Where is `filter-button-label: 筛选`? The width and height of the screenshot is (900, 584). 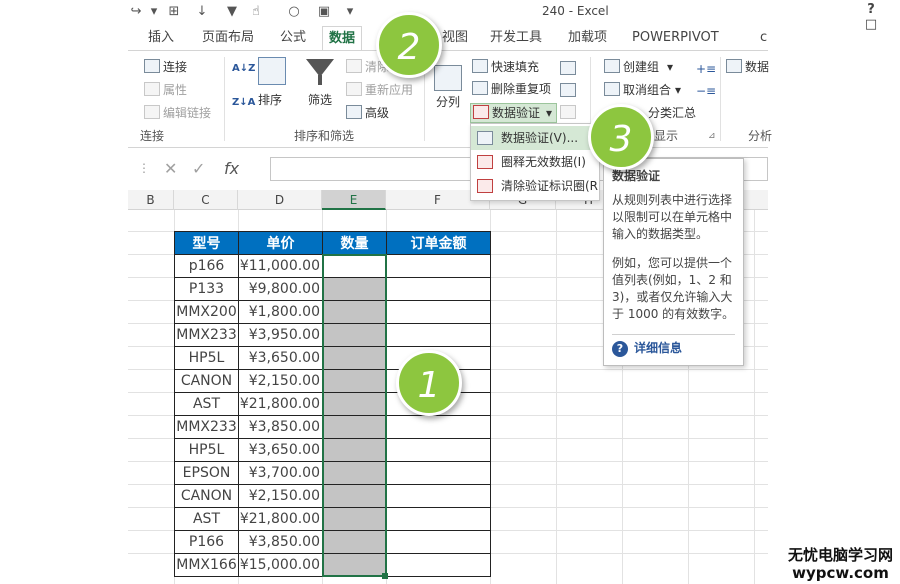 filter-button-label: 筛选 is located at coordinates (320, 99).